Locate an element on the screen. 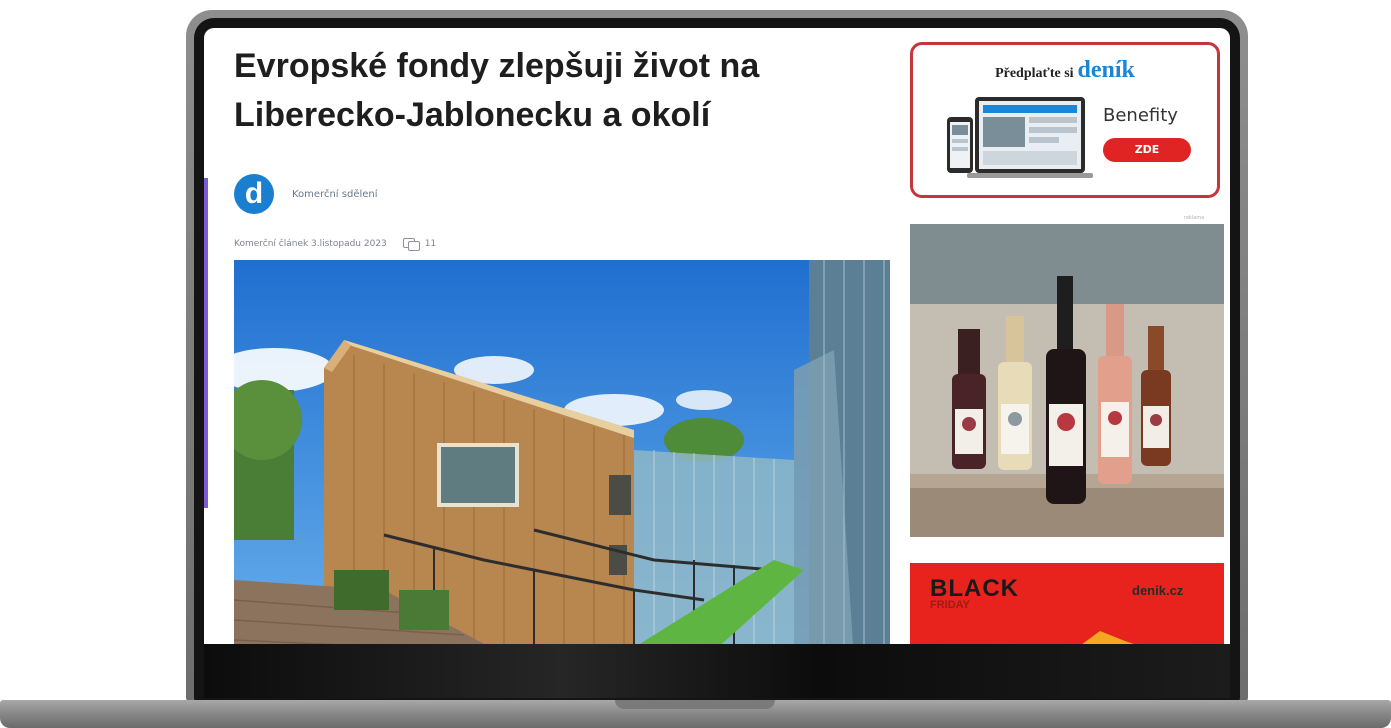 The image size is (1391, 728). article-meta: Komerční článek 3.listopadu 2023 11 is located at coordinates (335, 244).